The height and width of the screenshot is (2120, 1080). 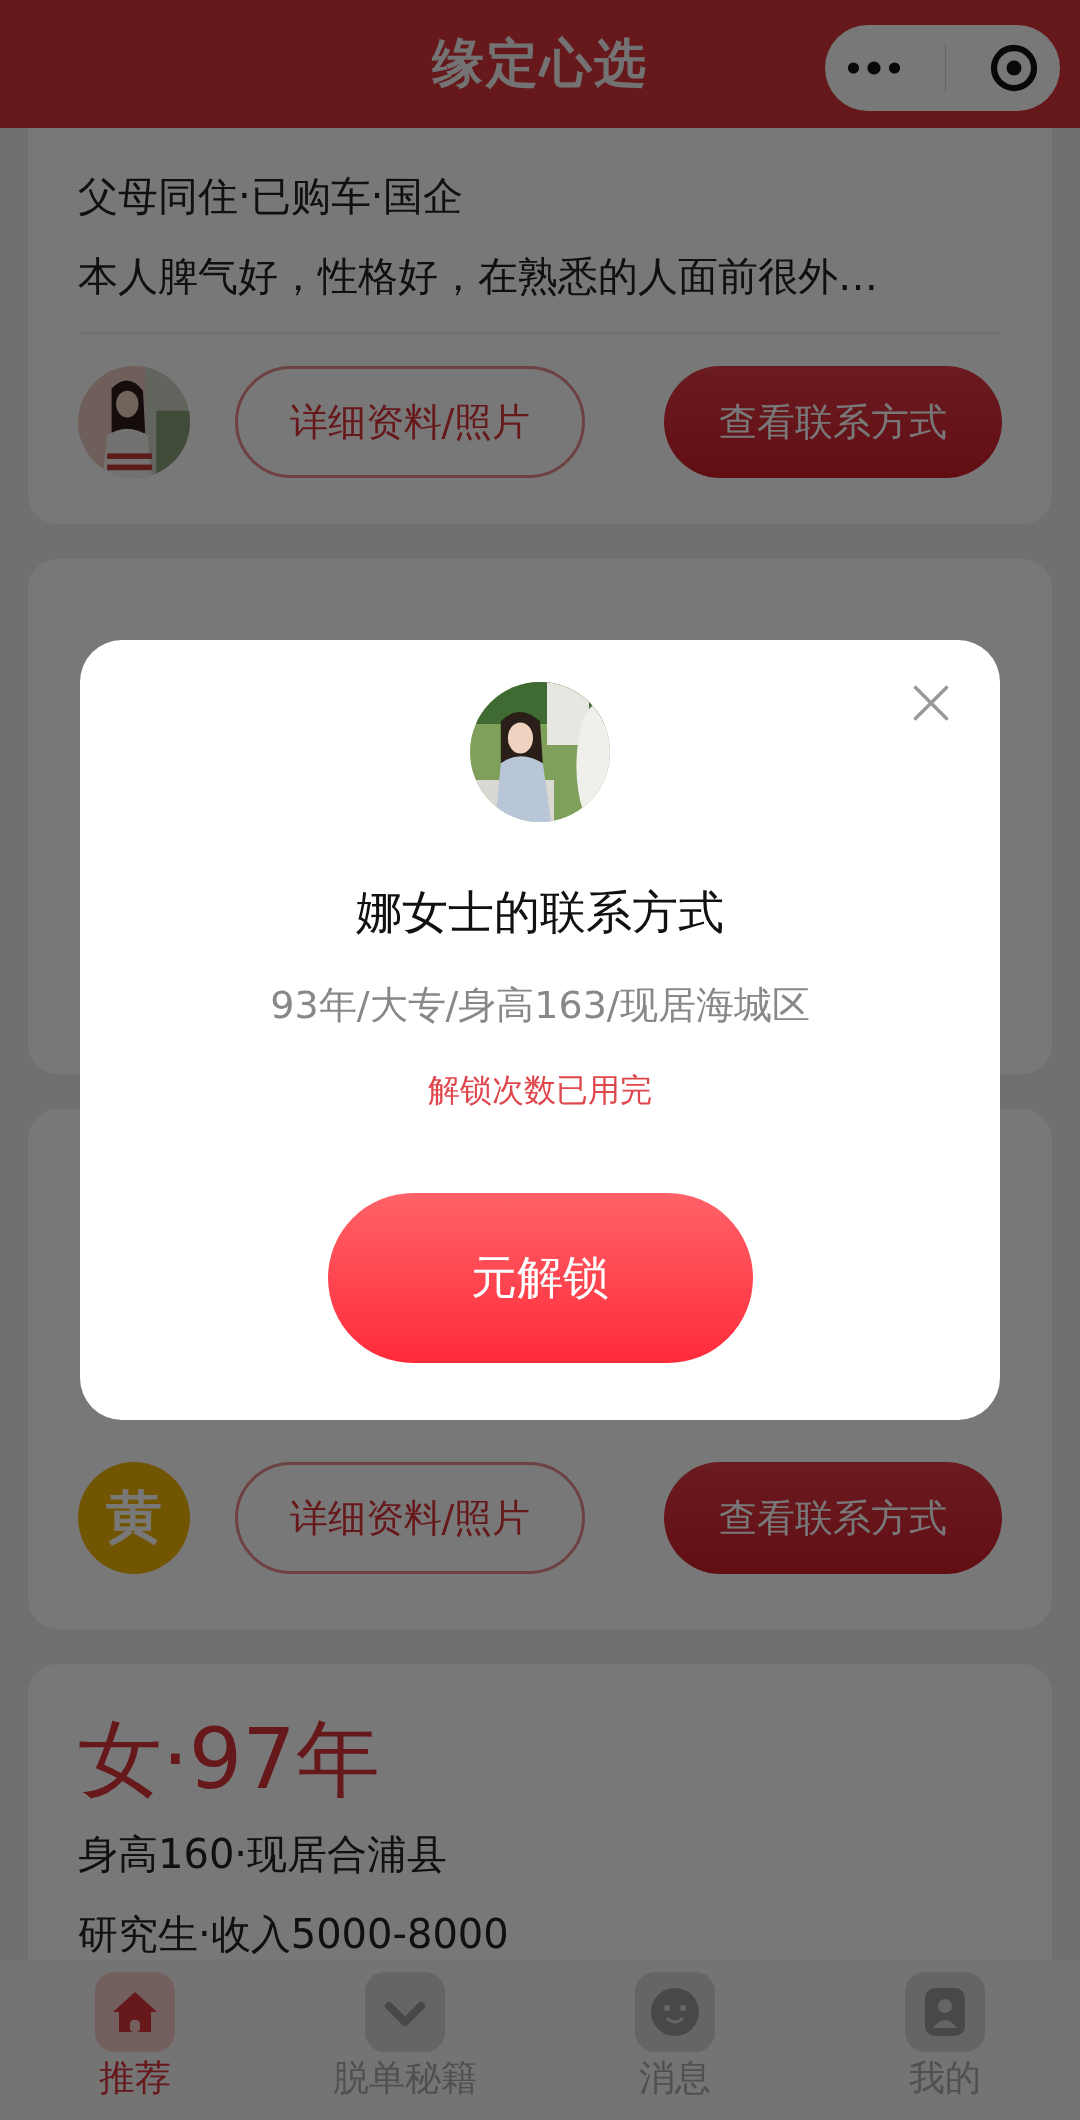 What do you see at coordinates (294, 1934) in the screenshot?
I see `profile-detail: 研究生·收入5000-8000` at bounding box center [294, 1934].